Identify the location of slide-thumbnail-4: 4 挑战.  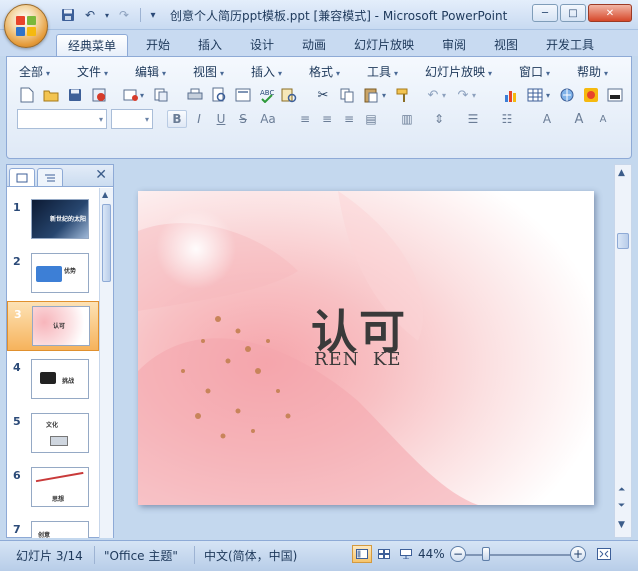
(53, 380).